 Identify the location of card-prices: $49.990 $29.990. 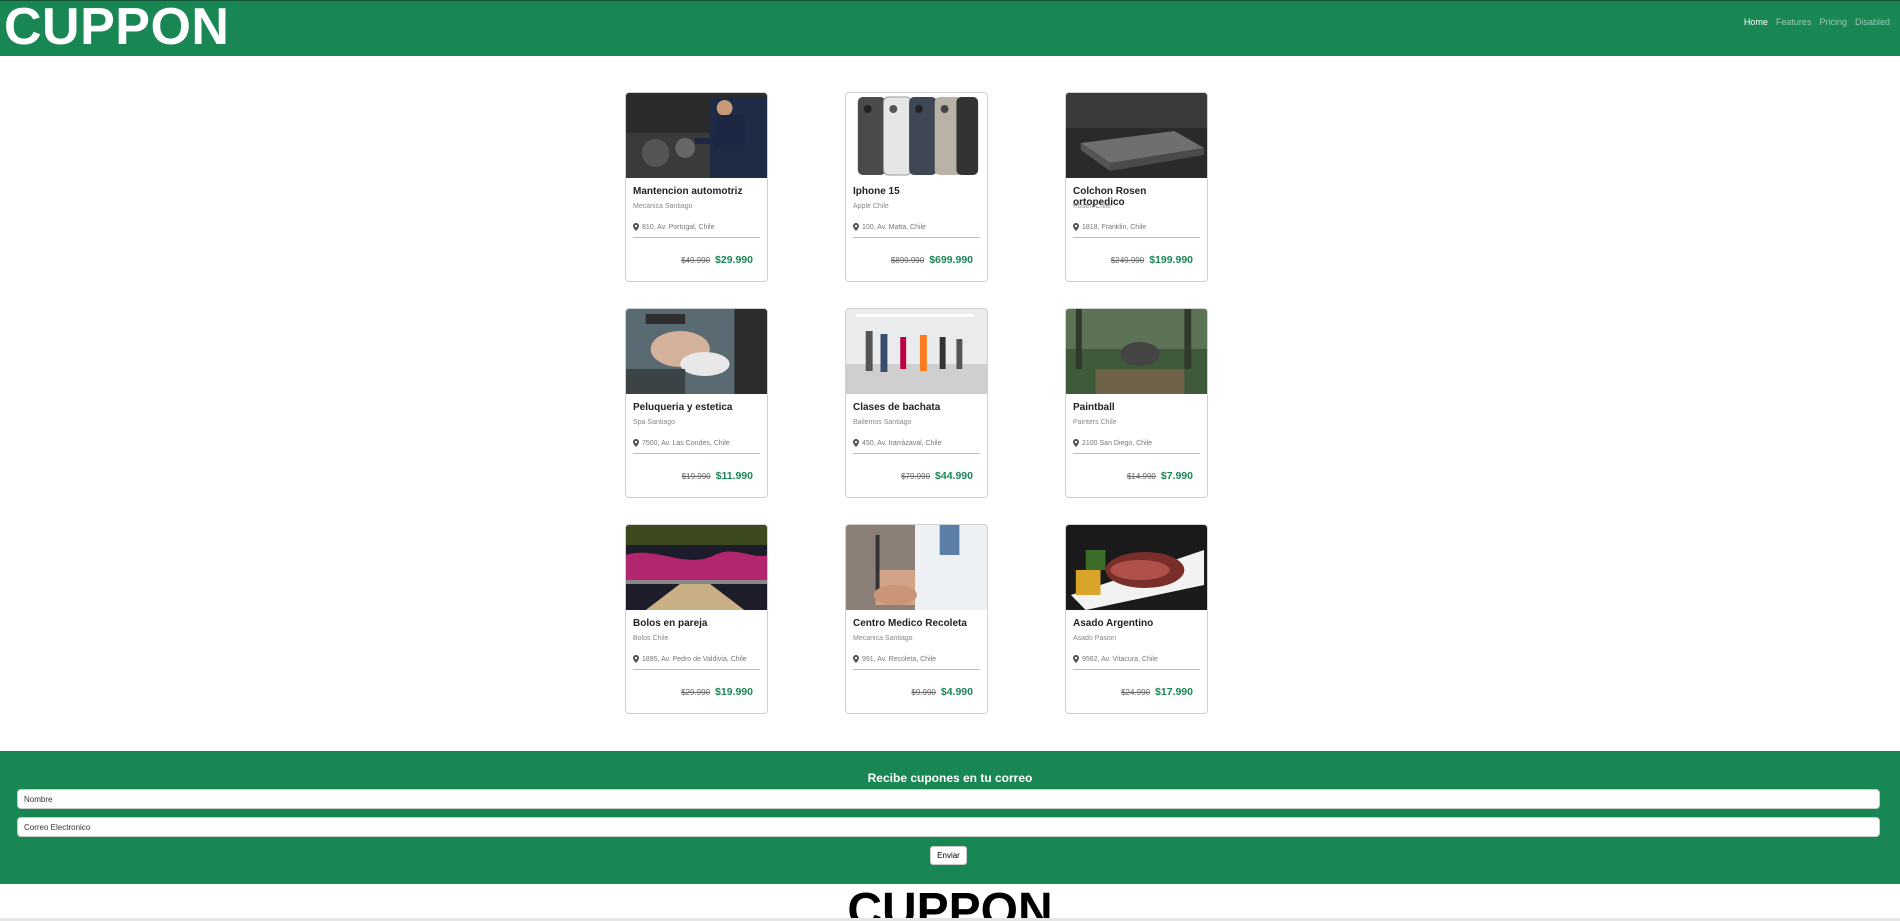
(717, 260).